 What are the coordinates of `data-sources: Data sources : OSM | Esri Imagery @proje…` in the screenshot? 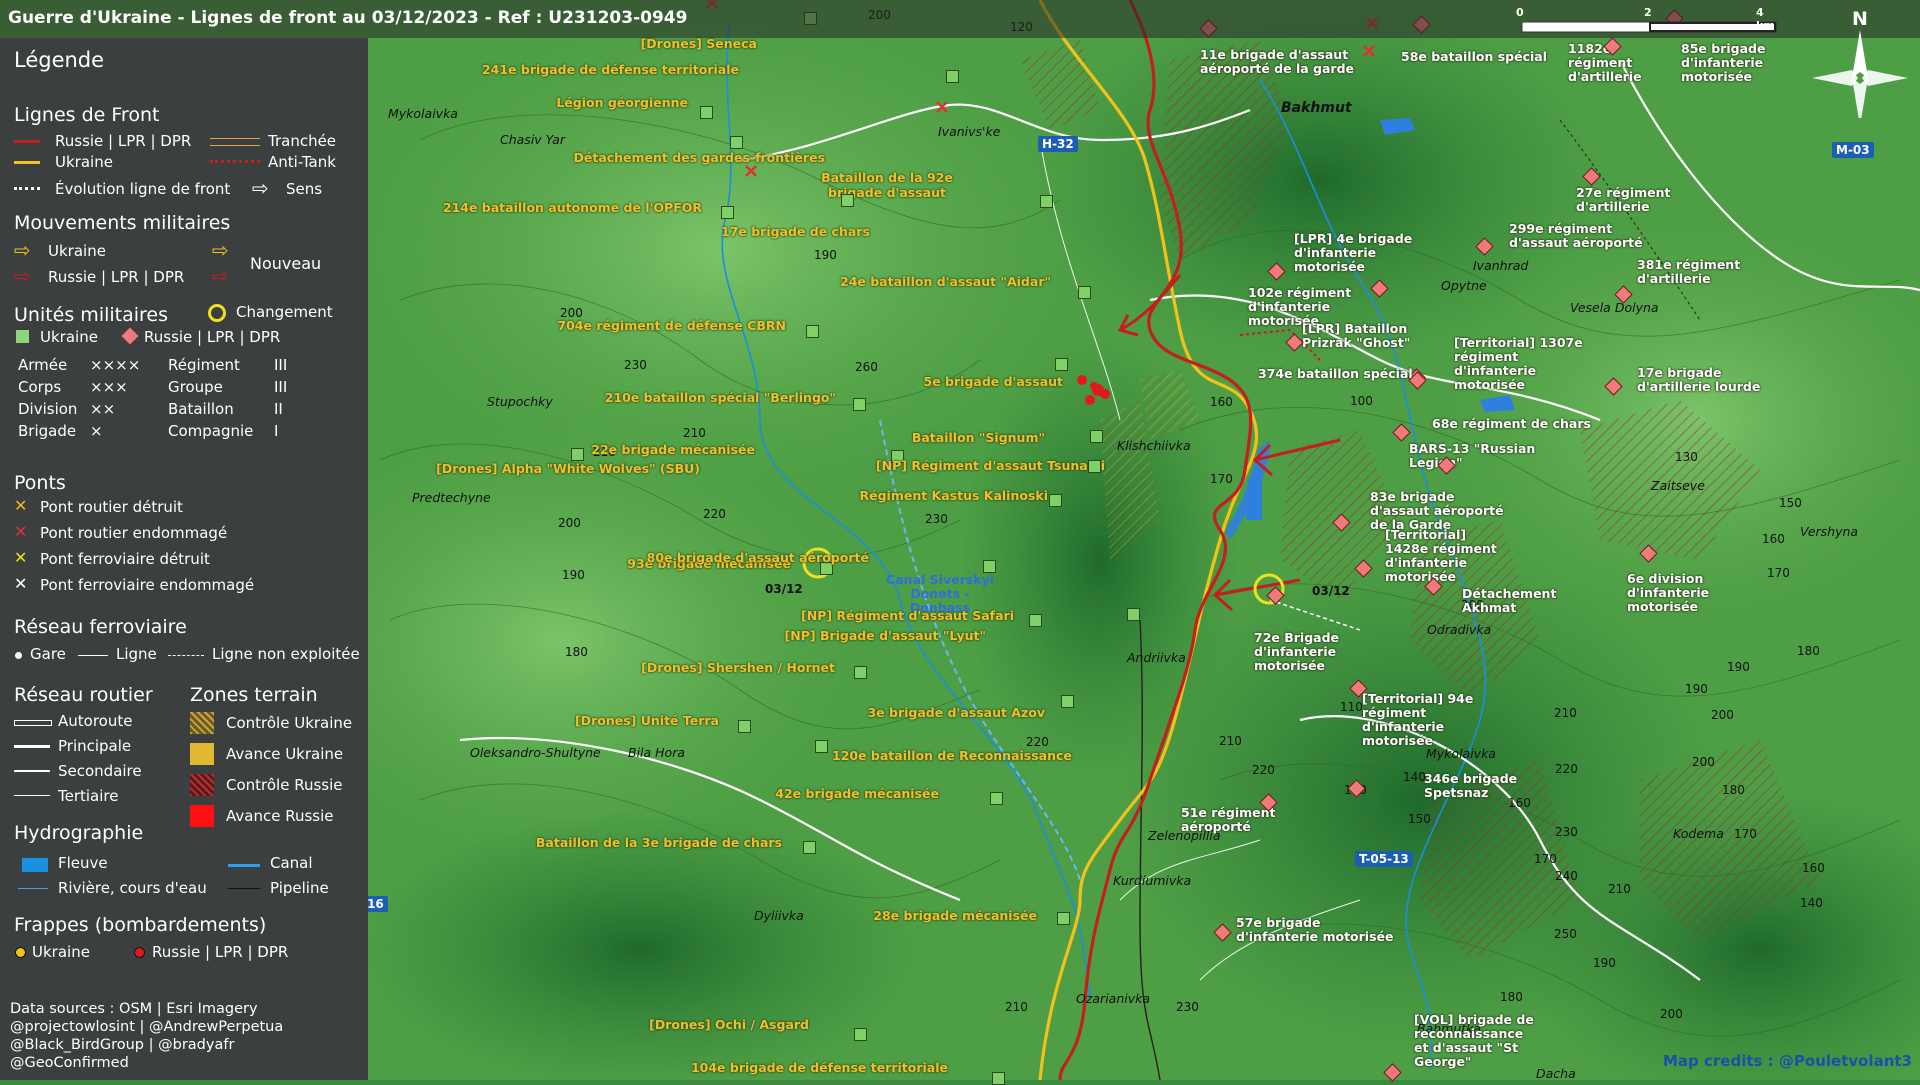 It's located at (146, 1036).